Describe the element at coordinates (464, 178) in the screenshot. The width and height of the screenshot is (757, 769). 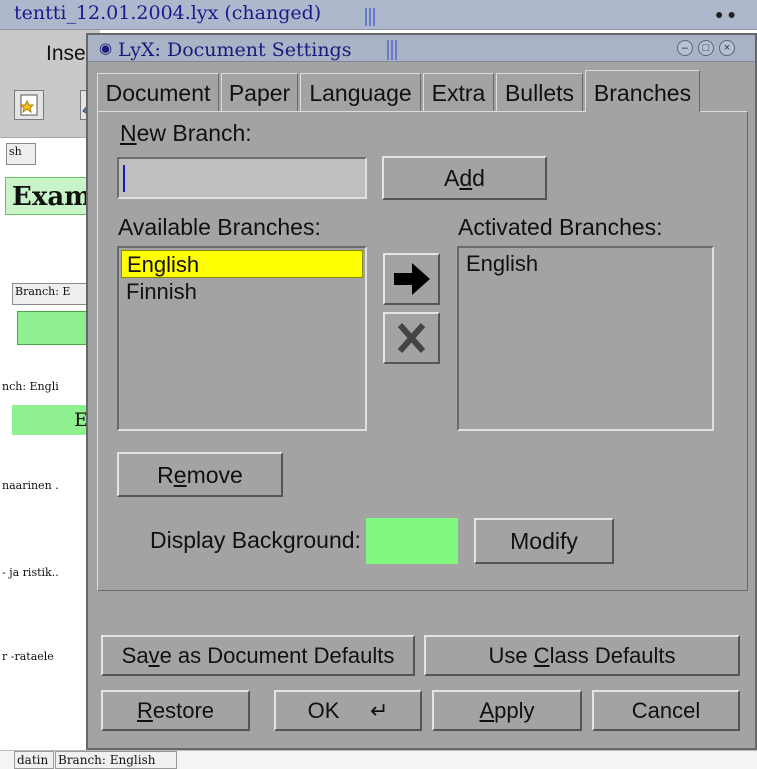
I see `add-branch-button: Add` at that location.